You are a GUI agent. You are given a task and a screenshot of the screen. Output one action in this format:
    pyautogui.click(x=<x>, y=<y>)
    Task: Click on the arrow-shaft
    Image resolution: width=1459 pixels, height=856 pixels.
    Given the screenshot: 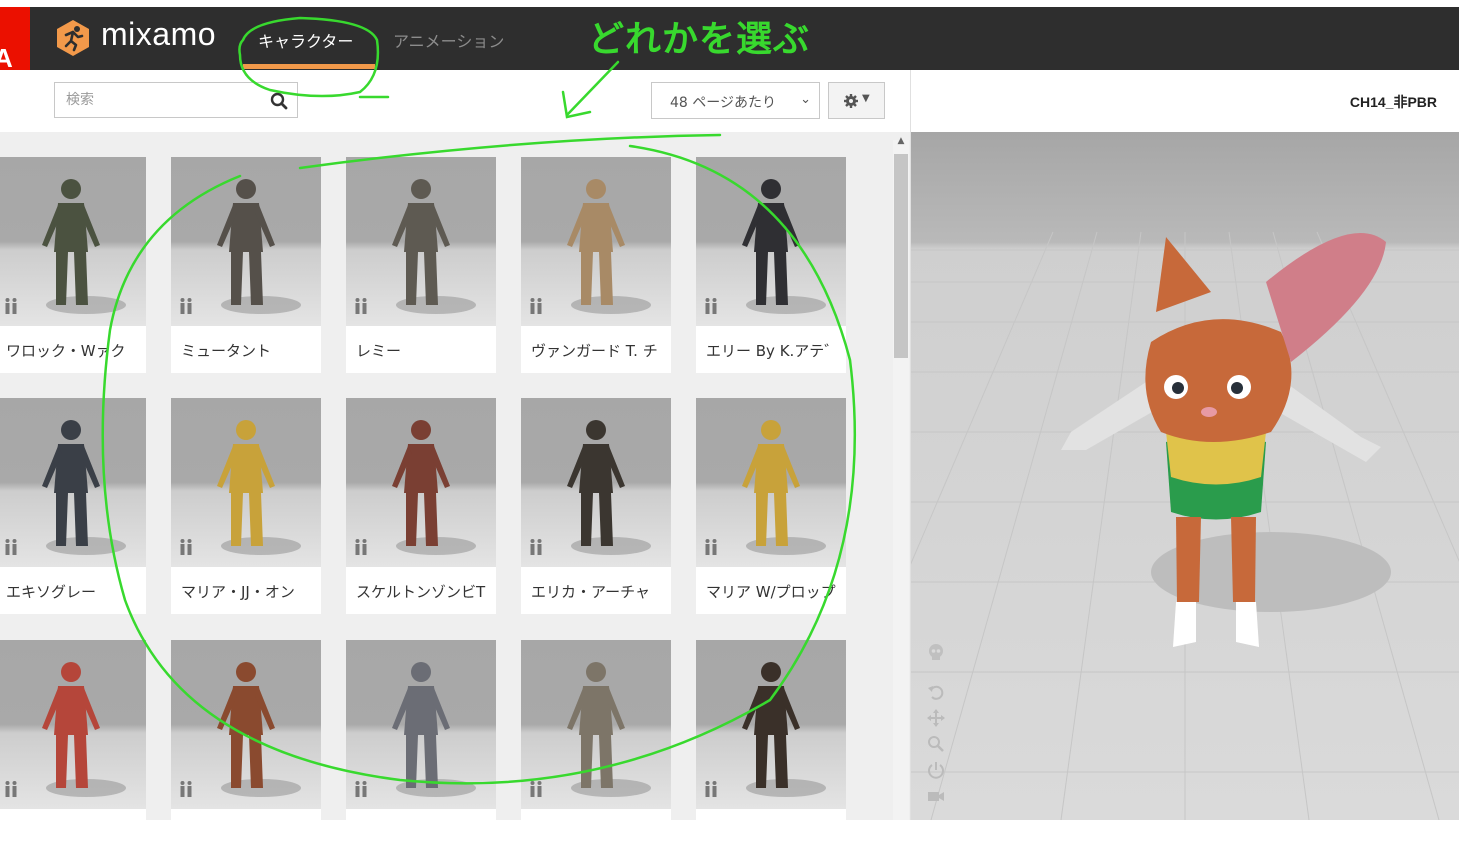 What is the action you would take?
    pyautogui.click(x=592, y=88)
    